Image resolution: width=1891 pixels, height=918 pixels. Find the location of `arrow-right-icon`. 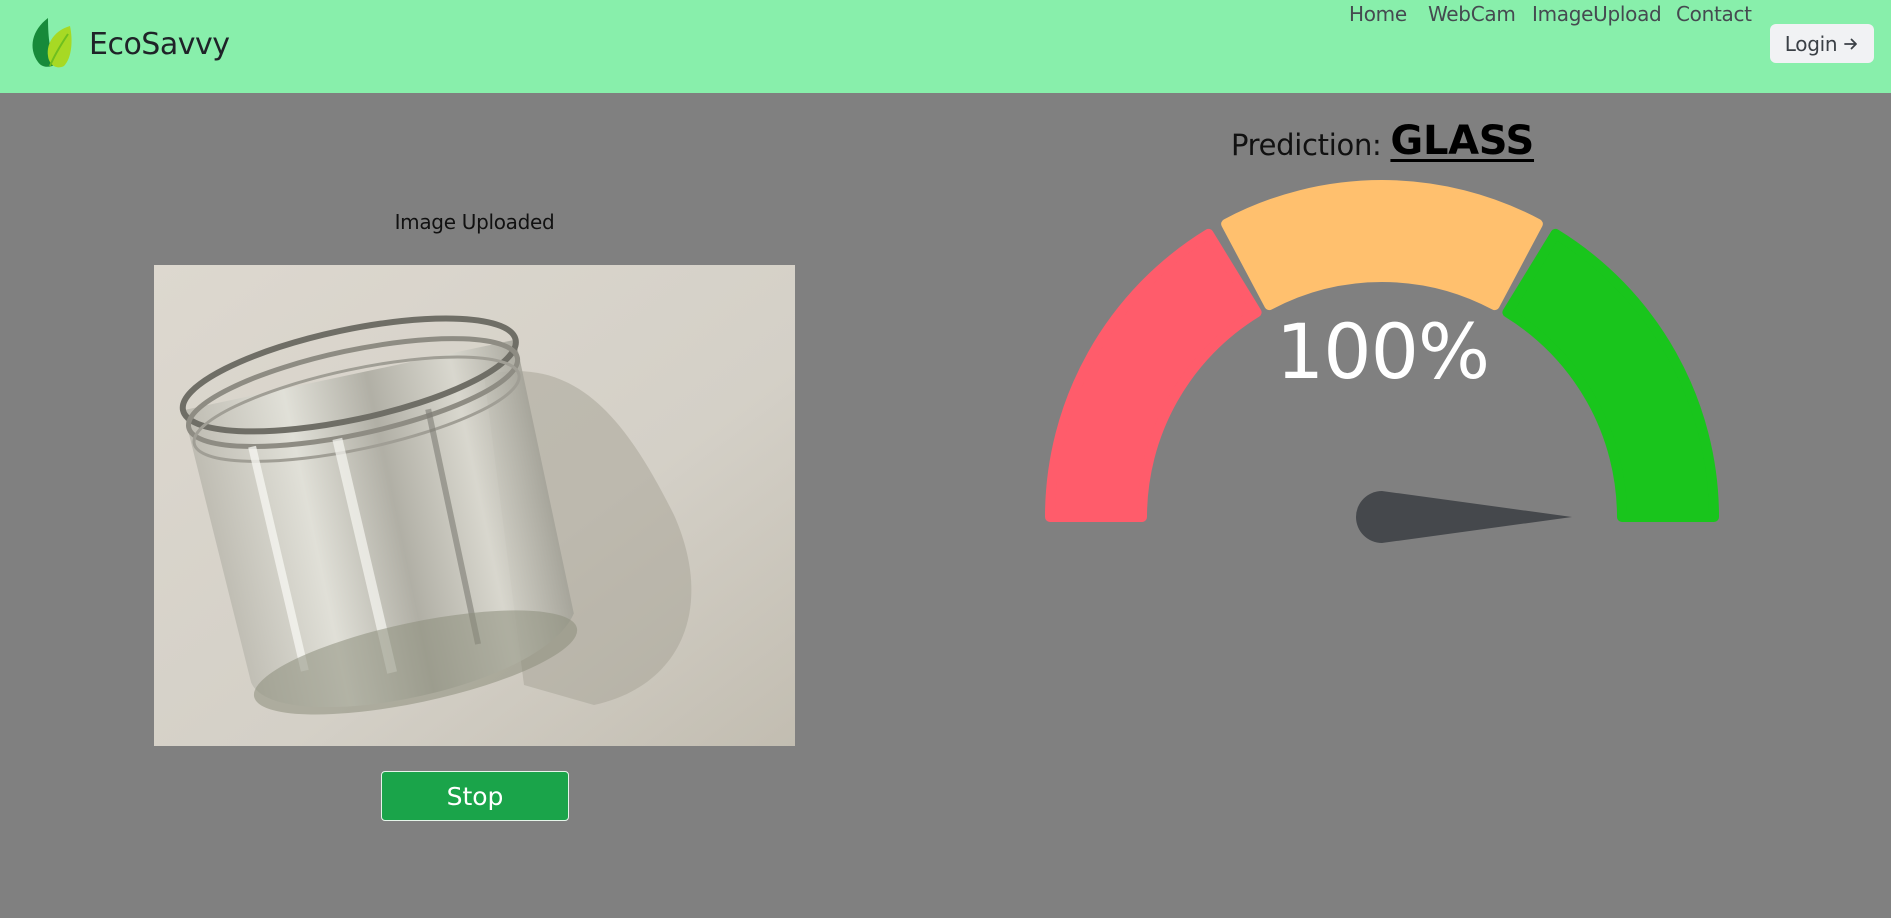

arrow-right-icon is located at coordinates (1851, 43).